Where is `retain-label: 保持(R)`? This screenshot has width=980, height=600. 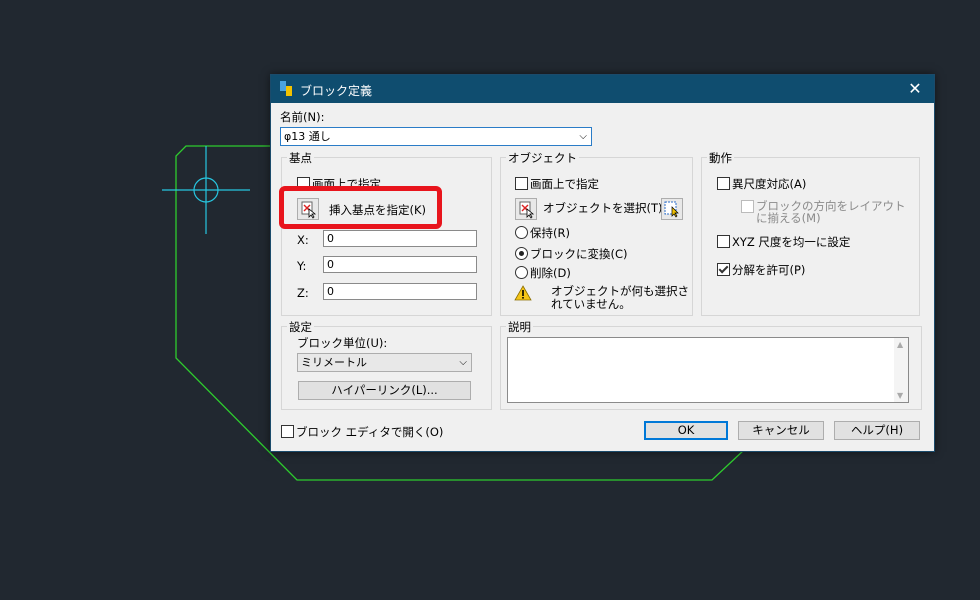
retain-label: 保持(R) is located at coordinates (550, 233).